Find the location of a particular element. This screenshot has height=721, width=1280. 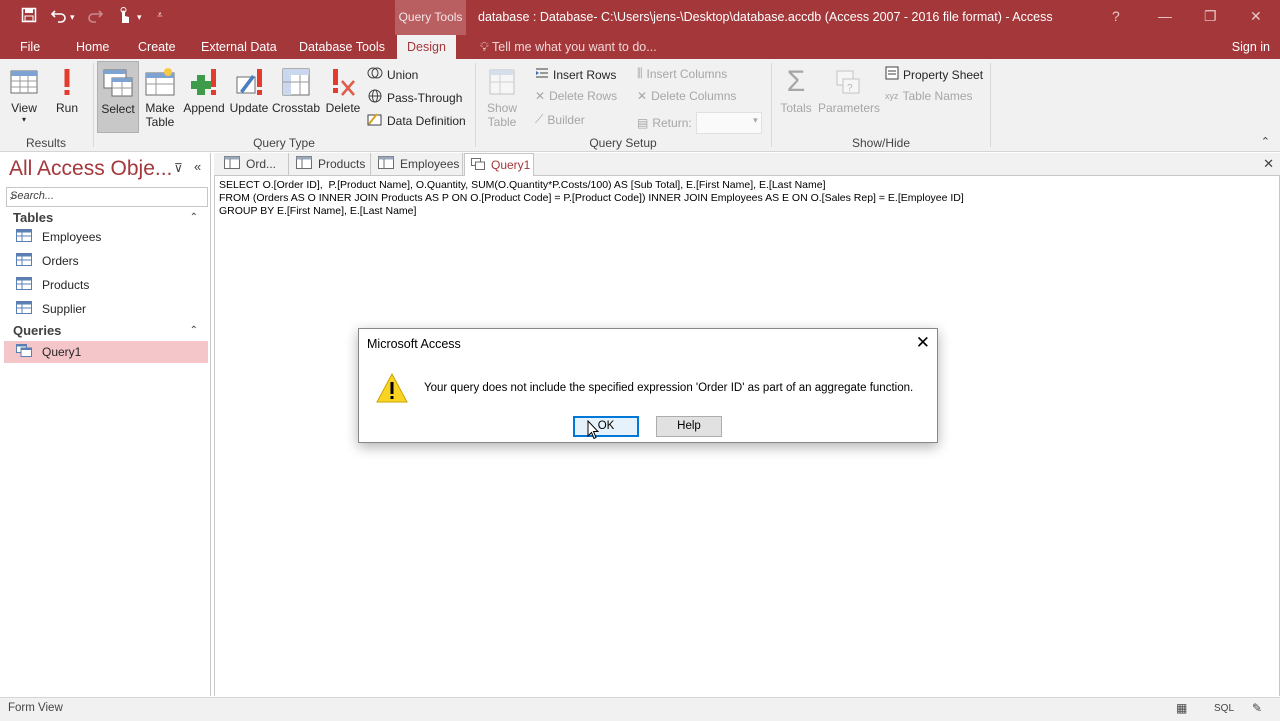

tab-design: Design is located at coordinates (426, 47).